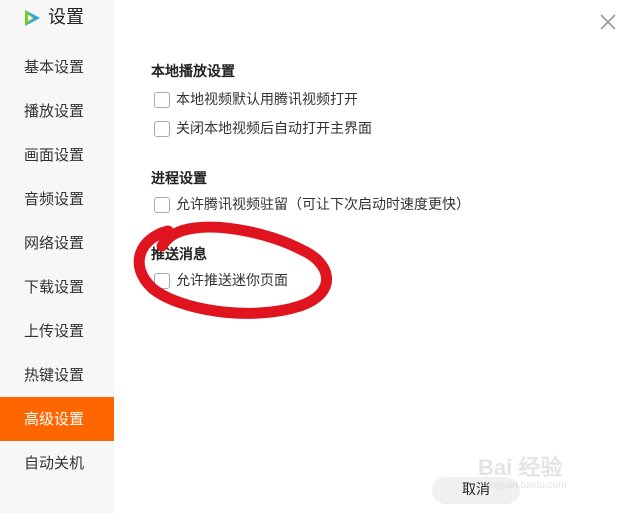  What do you see at coordinates (32, 18) in the screenshot?
I see `tencent-video-logo-icon` at bounding box center [32, 18].